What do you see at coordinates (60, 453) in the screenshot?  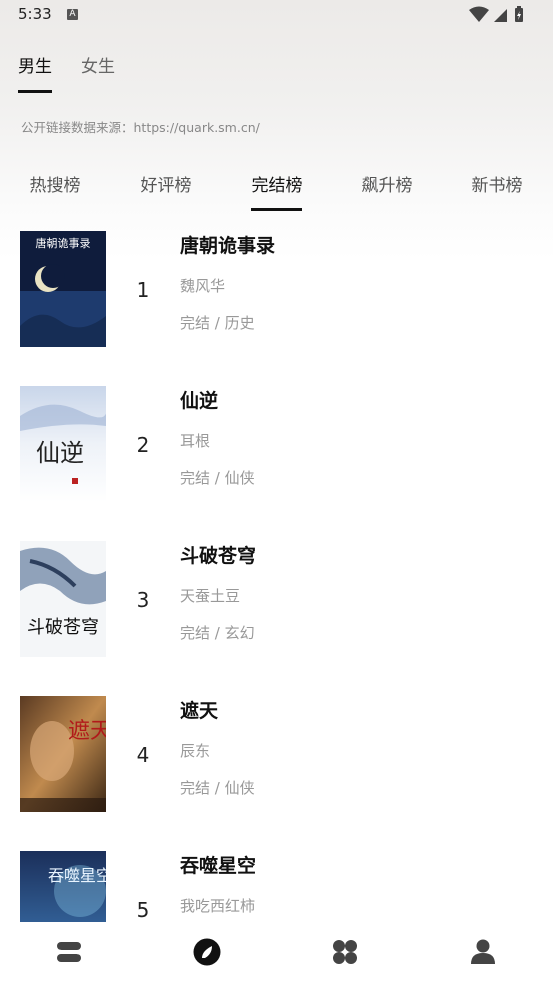 I see `svg-text: 仙逆` at bounding box center [60, 453].